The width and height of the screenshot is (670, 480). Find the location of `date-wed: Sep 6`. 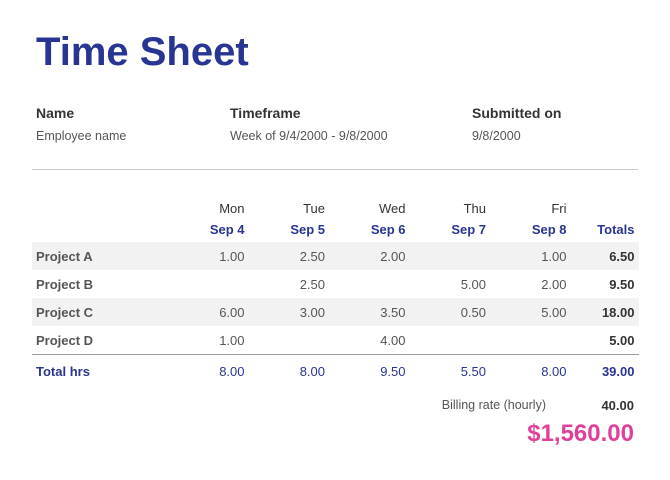

date-wed: Sep 6 is located at coordinates (388, 229).